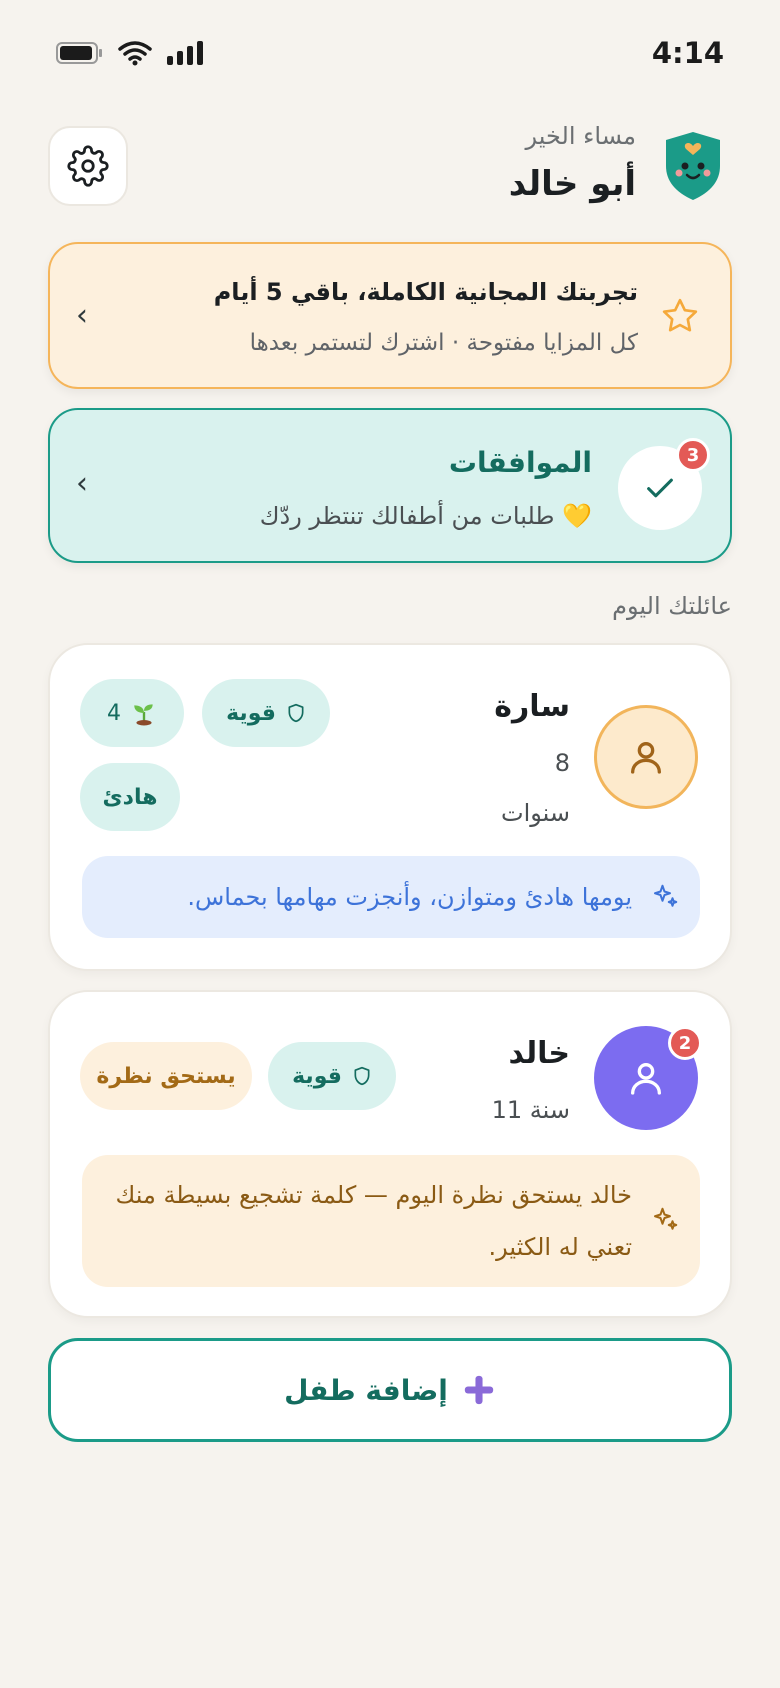 The width and height of the screenshot is (780, 1688). I want to click on settings-button, so click(88, 166).